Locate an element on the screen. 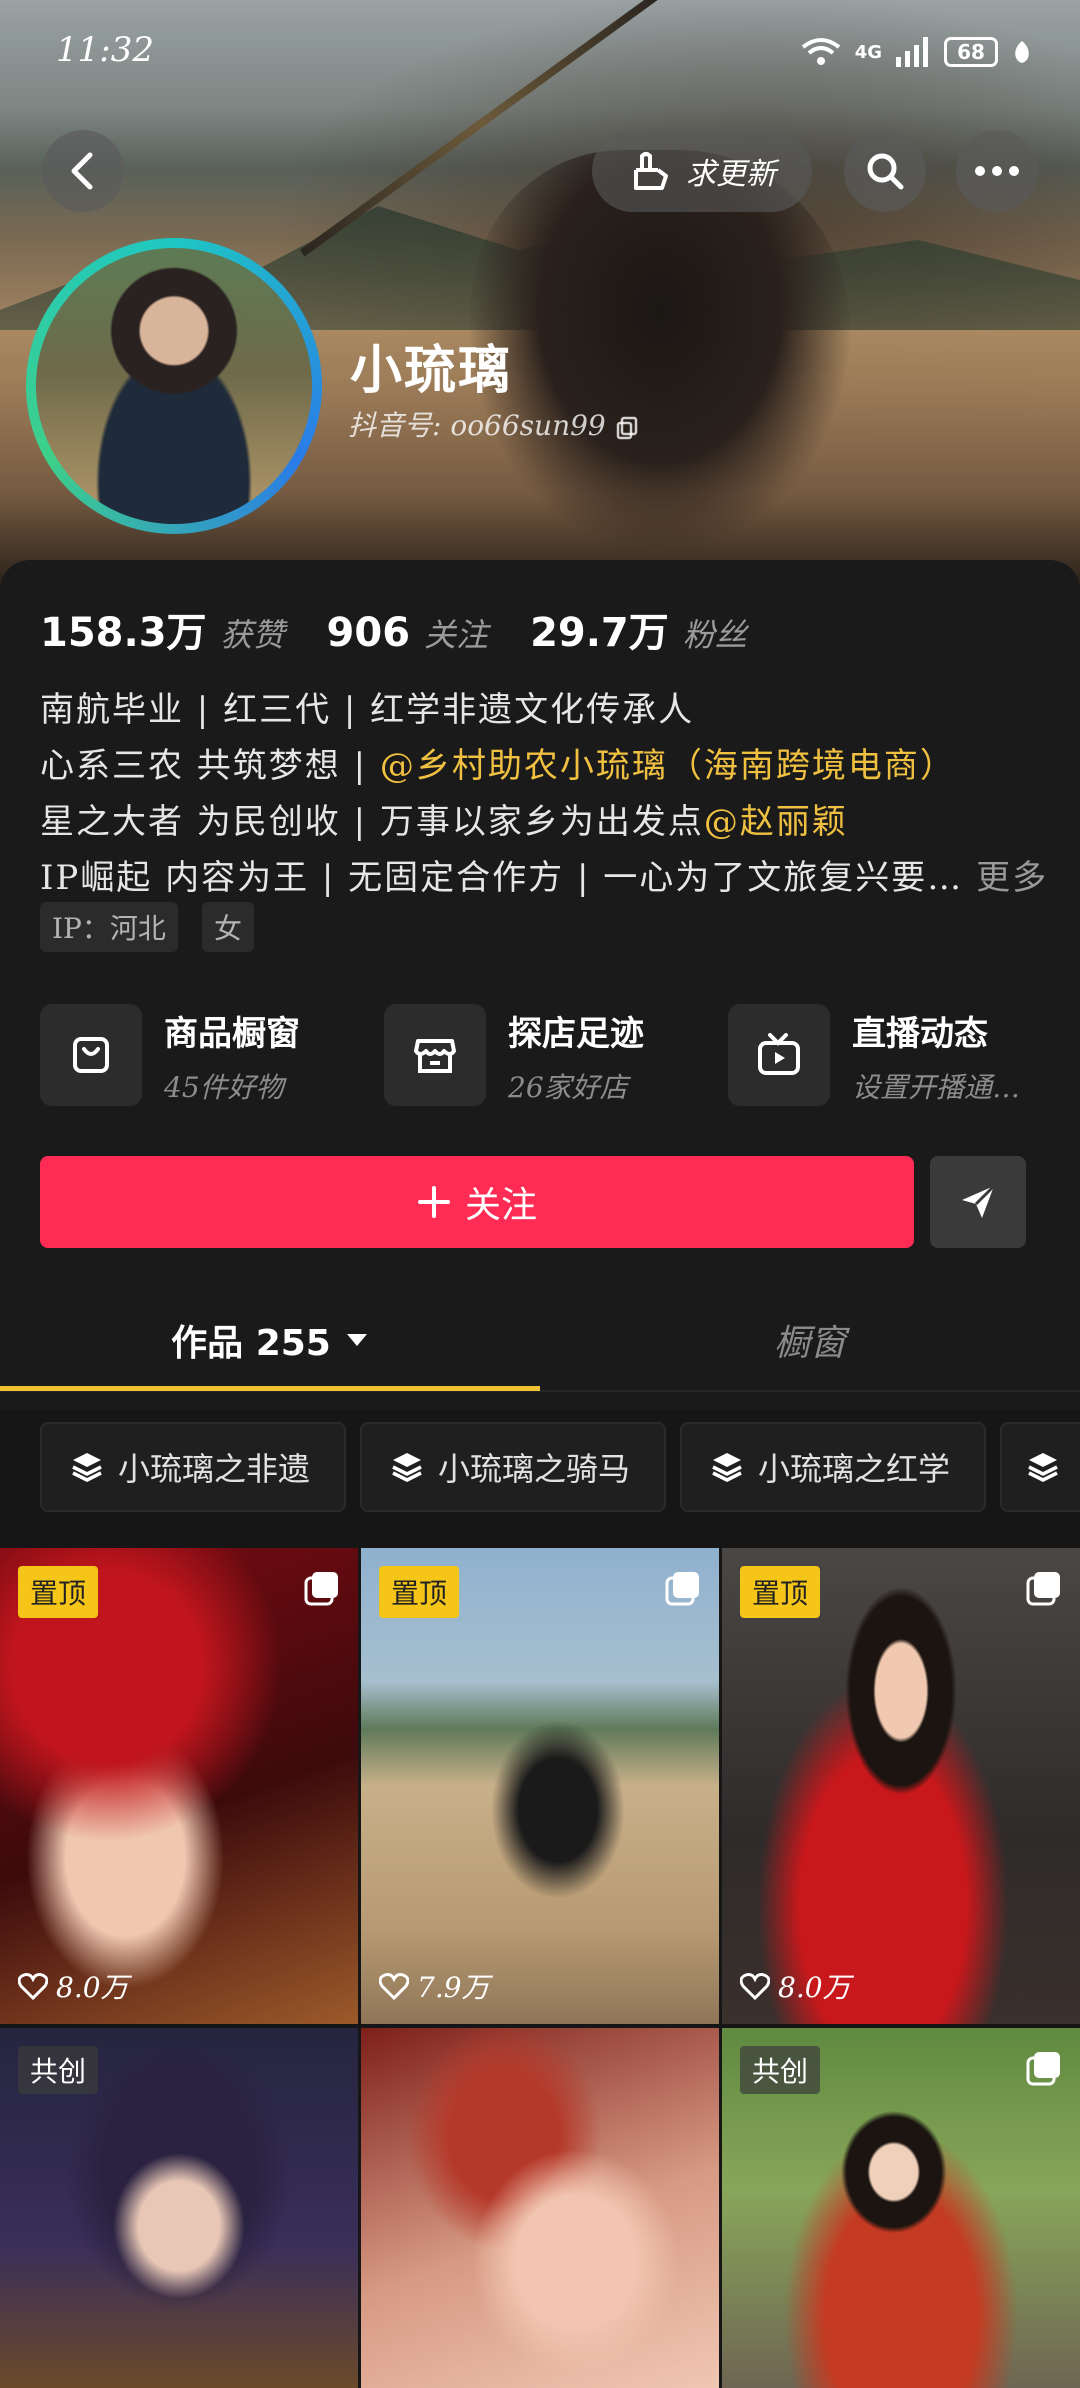 The image size is (1080, 2388). network-type: 4G is located at coordinates (868, 52).